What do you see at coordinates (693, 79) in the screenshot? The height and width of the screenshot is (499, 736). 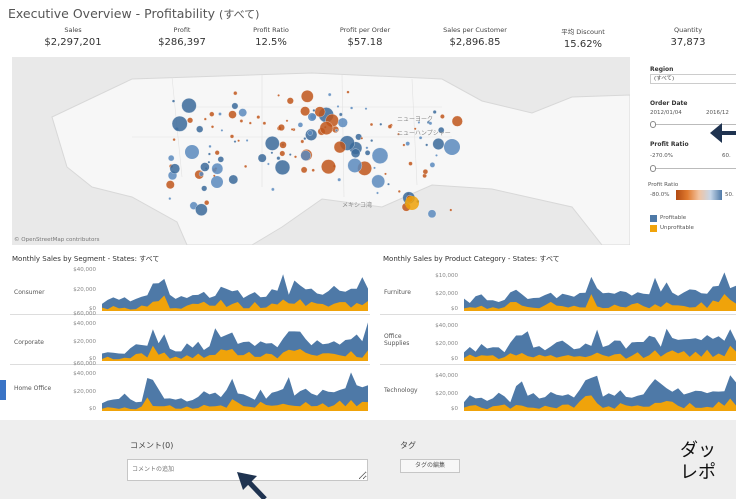 I see `region-filter-select: (すべて)` at bounding box center [693, 79].